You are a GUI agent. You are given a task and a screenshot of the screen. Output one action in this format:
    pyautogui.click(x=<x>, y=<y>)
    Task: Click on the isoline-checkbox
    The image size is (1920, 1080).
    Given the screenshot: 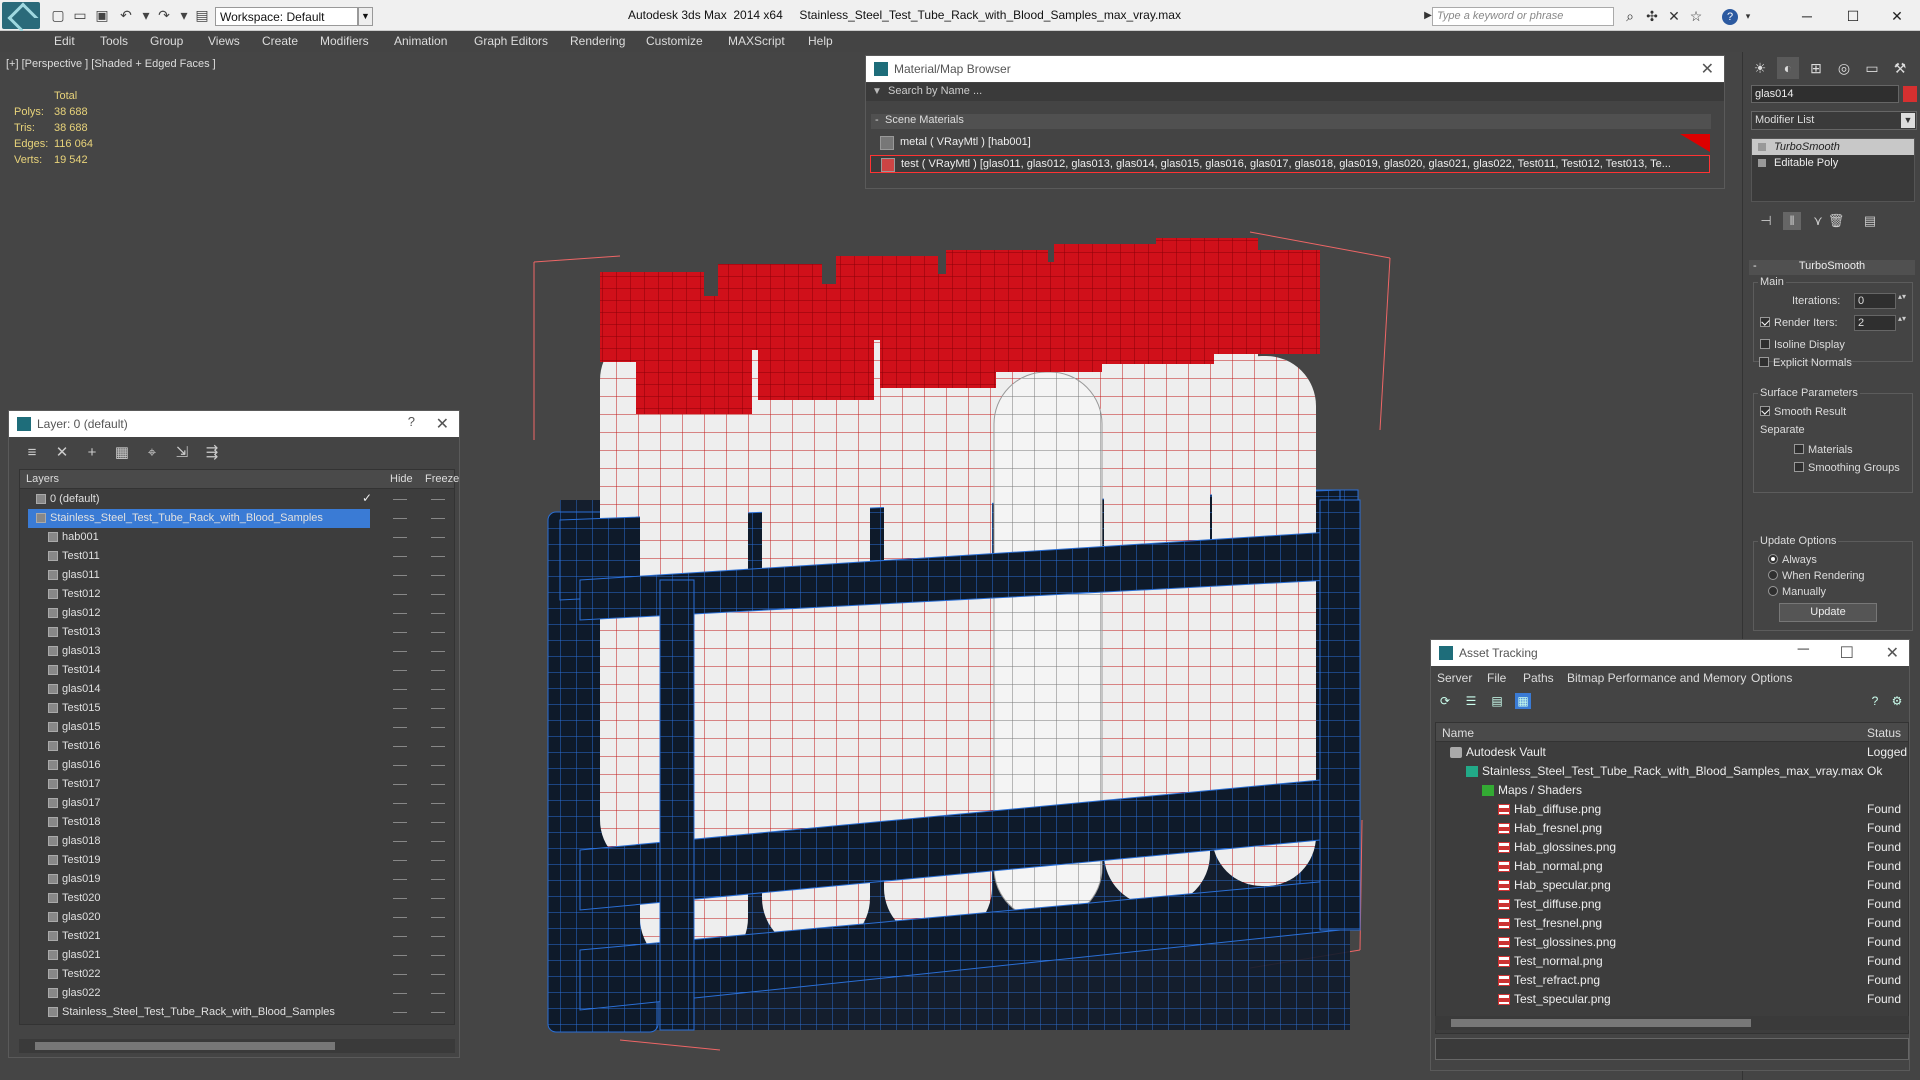 What is the action you would take?
    pyautogui.click(x=1765, y=344)
    